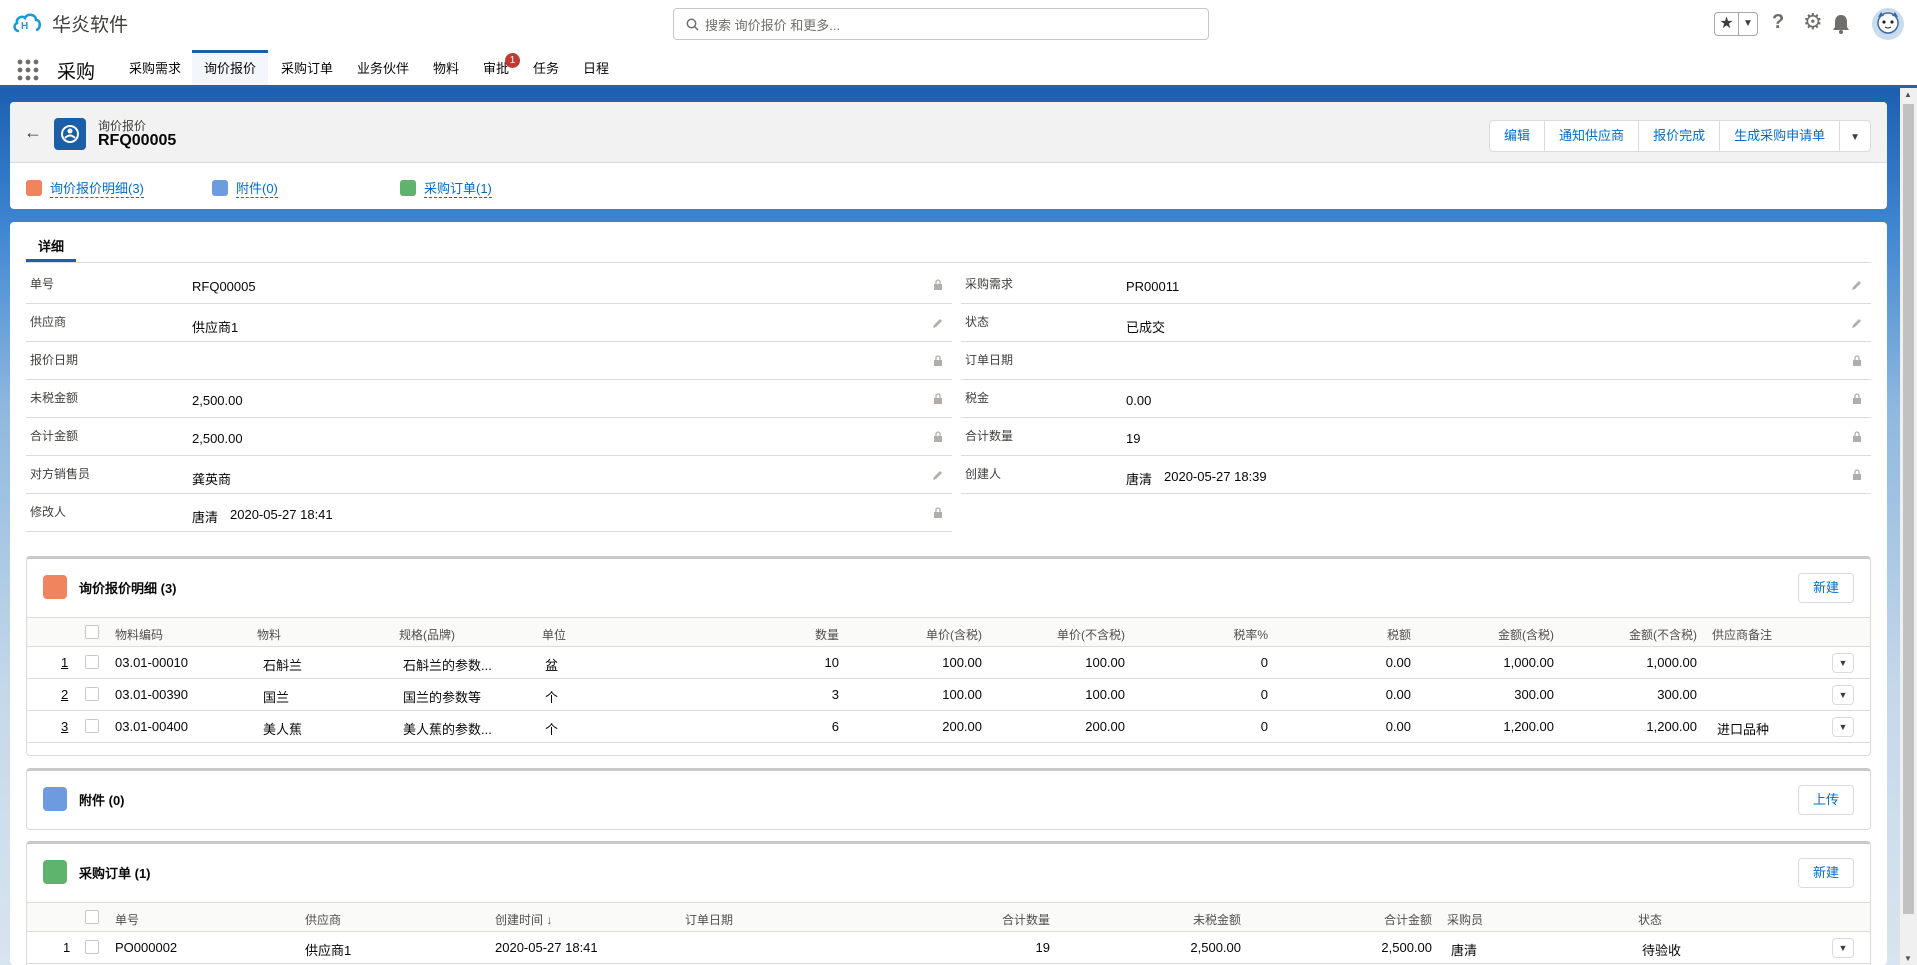 The height and width of the screenshot is (965, 1917). I want to click on cell-untaxed: 2,500.00, so click(1215, 947).